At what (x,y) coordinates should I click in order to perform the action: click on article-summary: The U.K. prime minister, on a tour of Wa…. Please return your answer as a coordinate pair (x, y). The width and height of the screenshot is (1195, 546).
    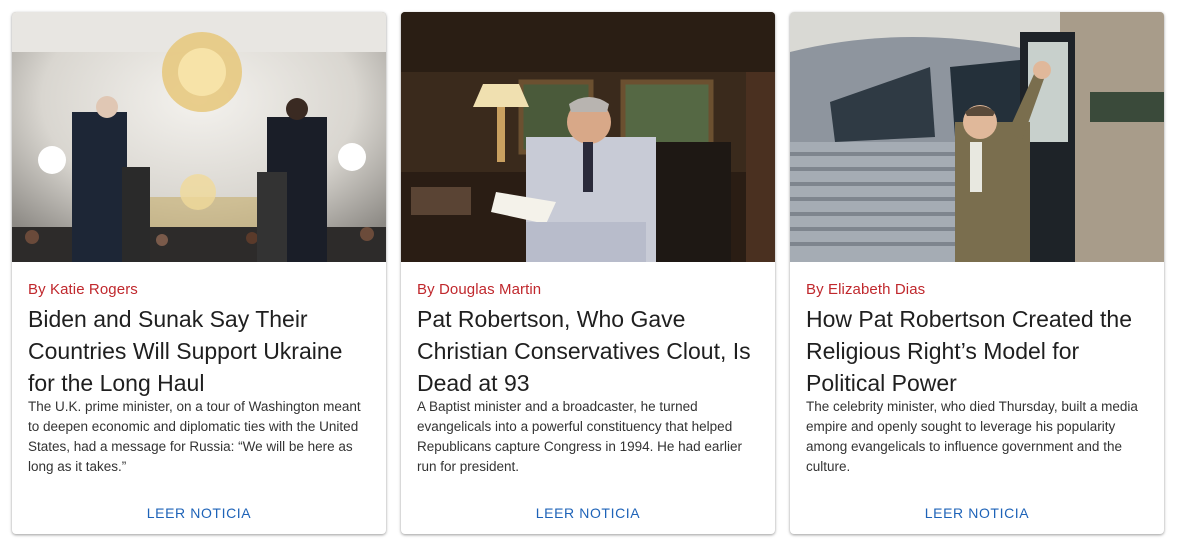
    Looking at the image, I should click on (194, 436).